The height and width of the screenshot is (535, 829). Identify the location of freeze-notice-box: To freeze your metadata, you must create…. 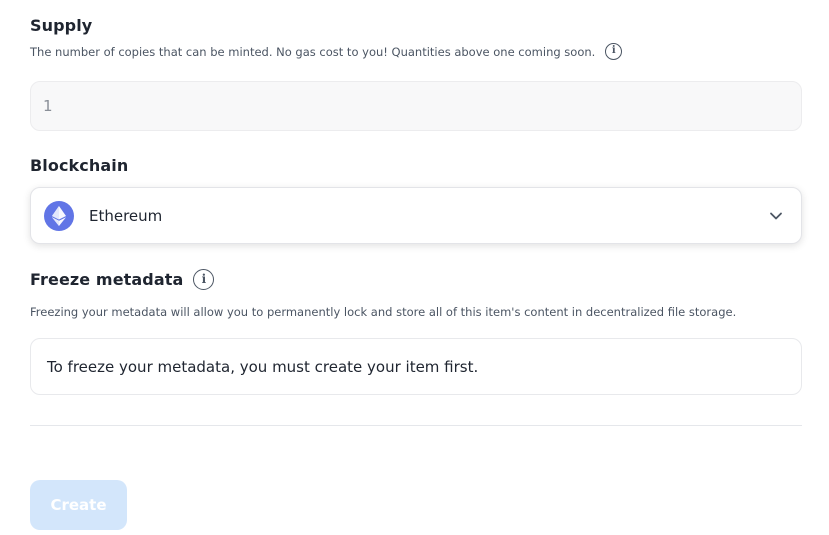
(416, 366).